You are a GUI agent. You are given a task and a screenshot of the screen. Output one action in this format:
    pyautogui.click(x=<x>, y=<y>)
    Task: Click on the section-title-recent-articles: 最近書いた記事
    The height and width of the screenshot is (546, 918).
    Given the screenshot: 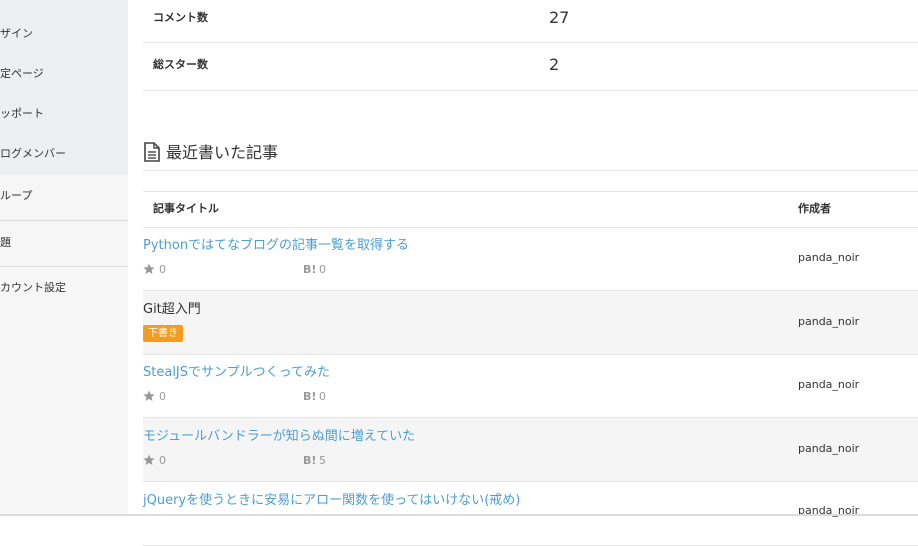 What is the action you would take?
    pyautogui.click(x=530, y=155)
    